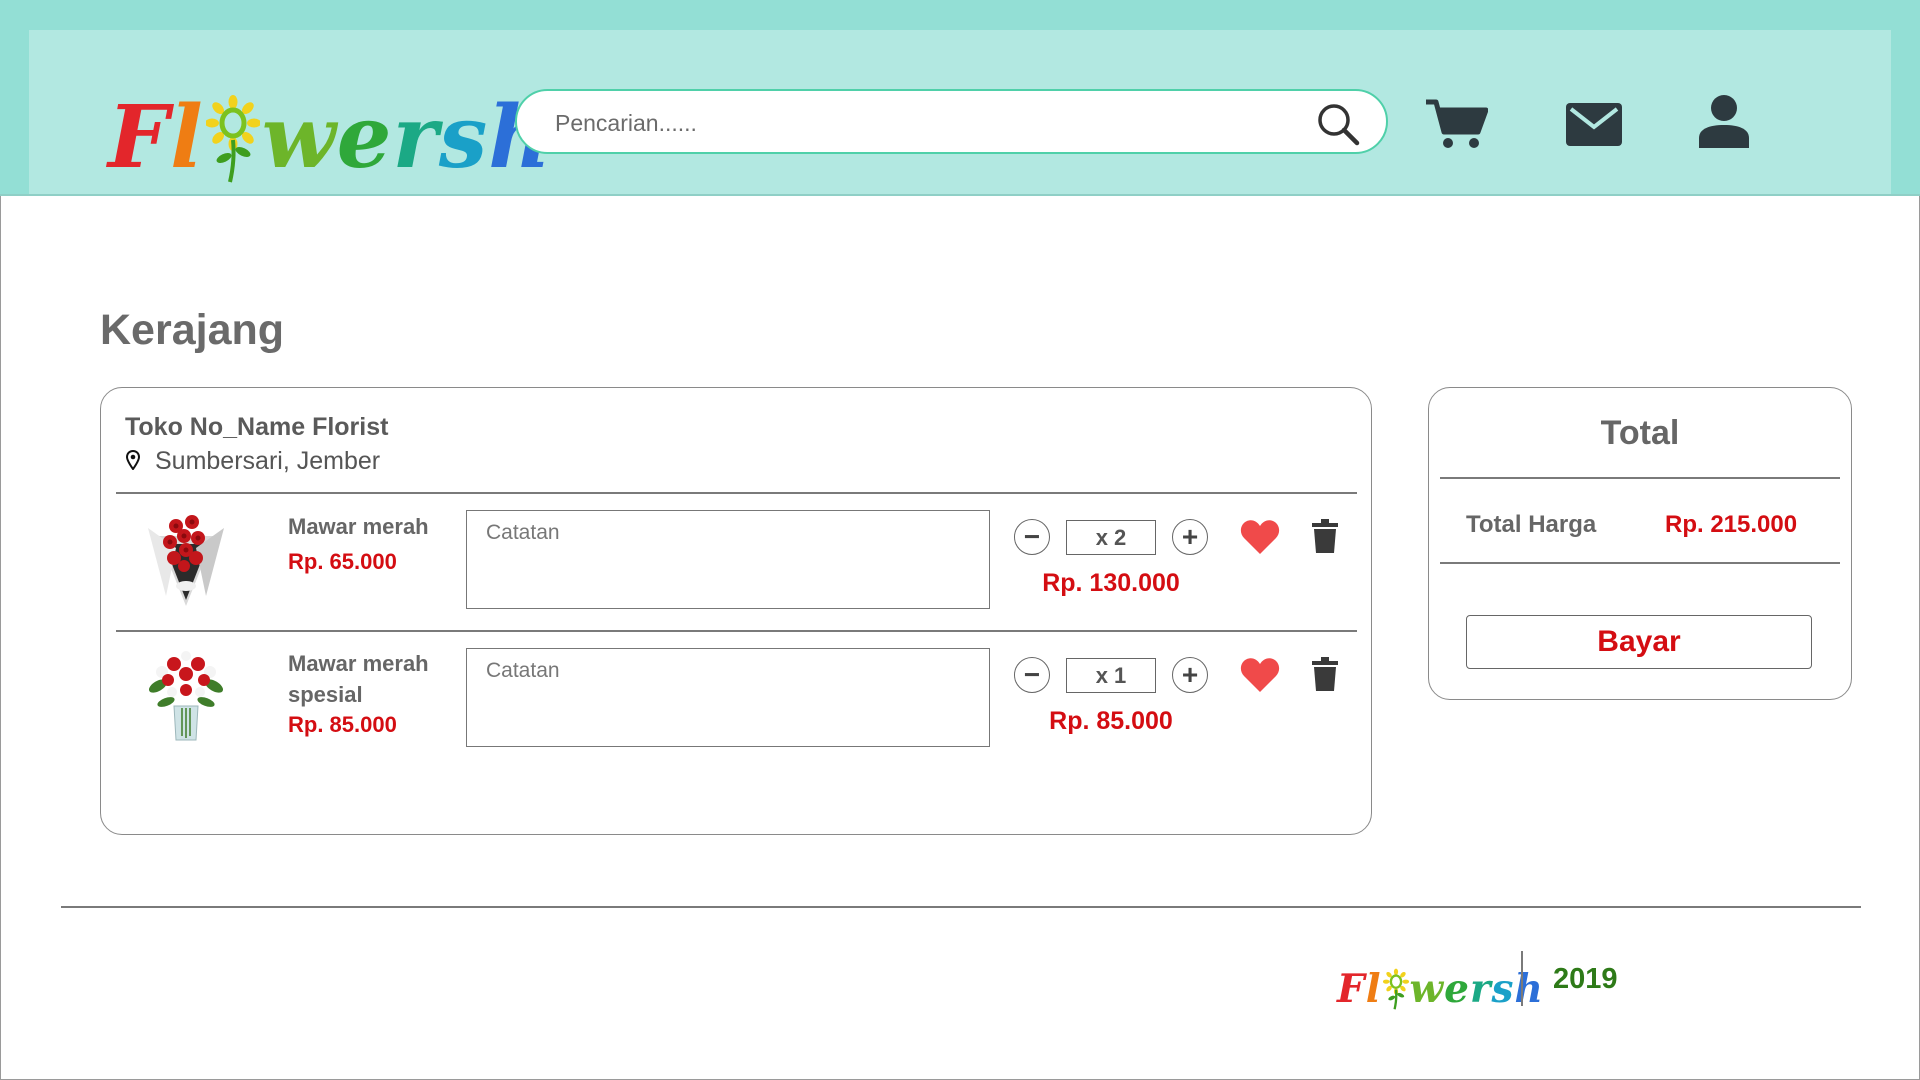 This screenshot has width=1920, height=1080. Describe the element at coordinates (368, 679) in the screenshot. I see `item-name: Mawar merah spesial` at that location.